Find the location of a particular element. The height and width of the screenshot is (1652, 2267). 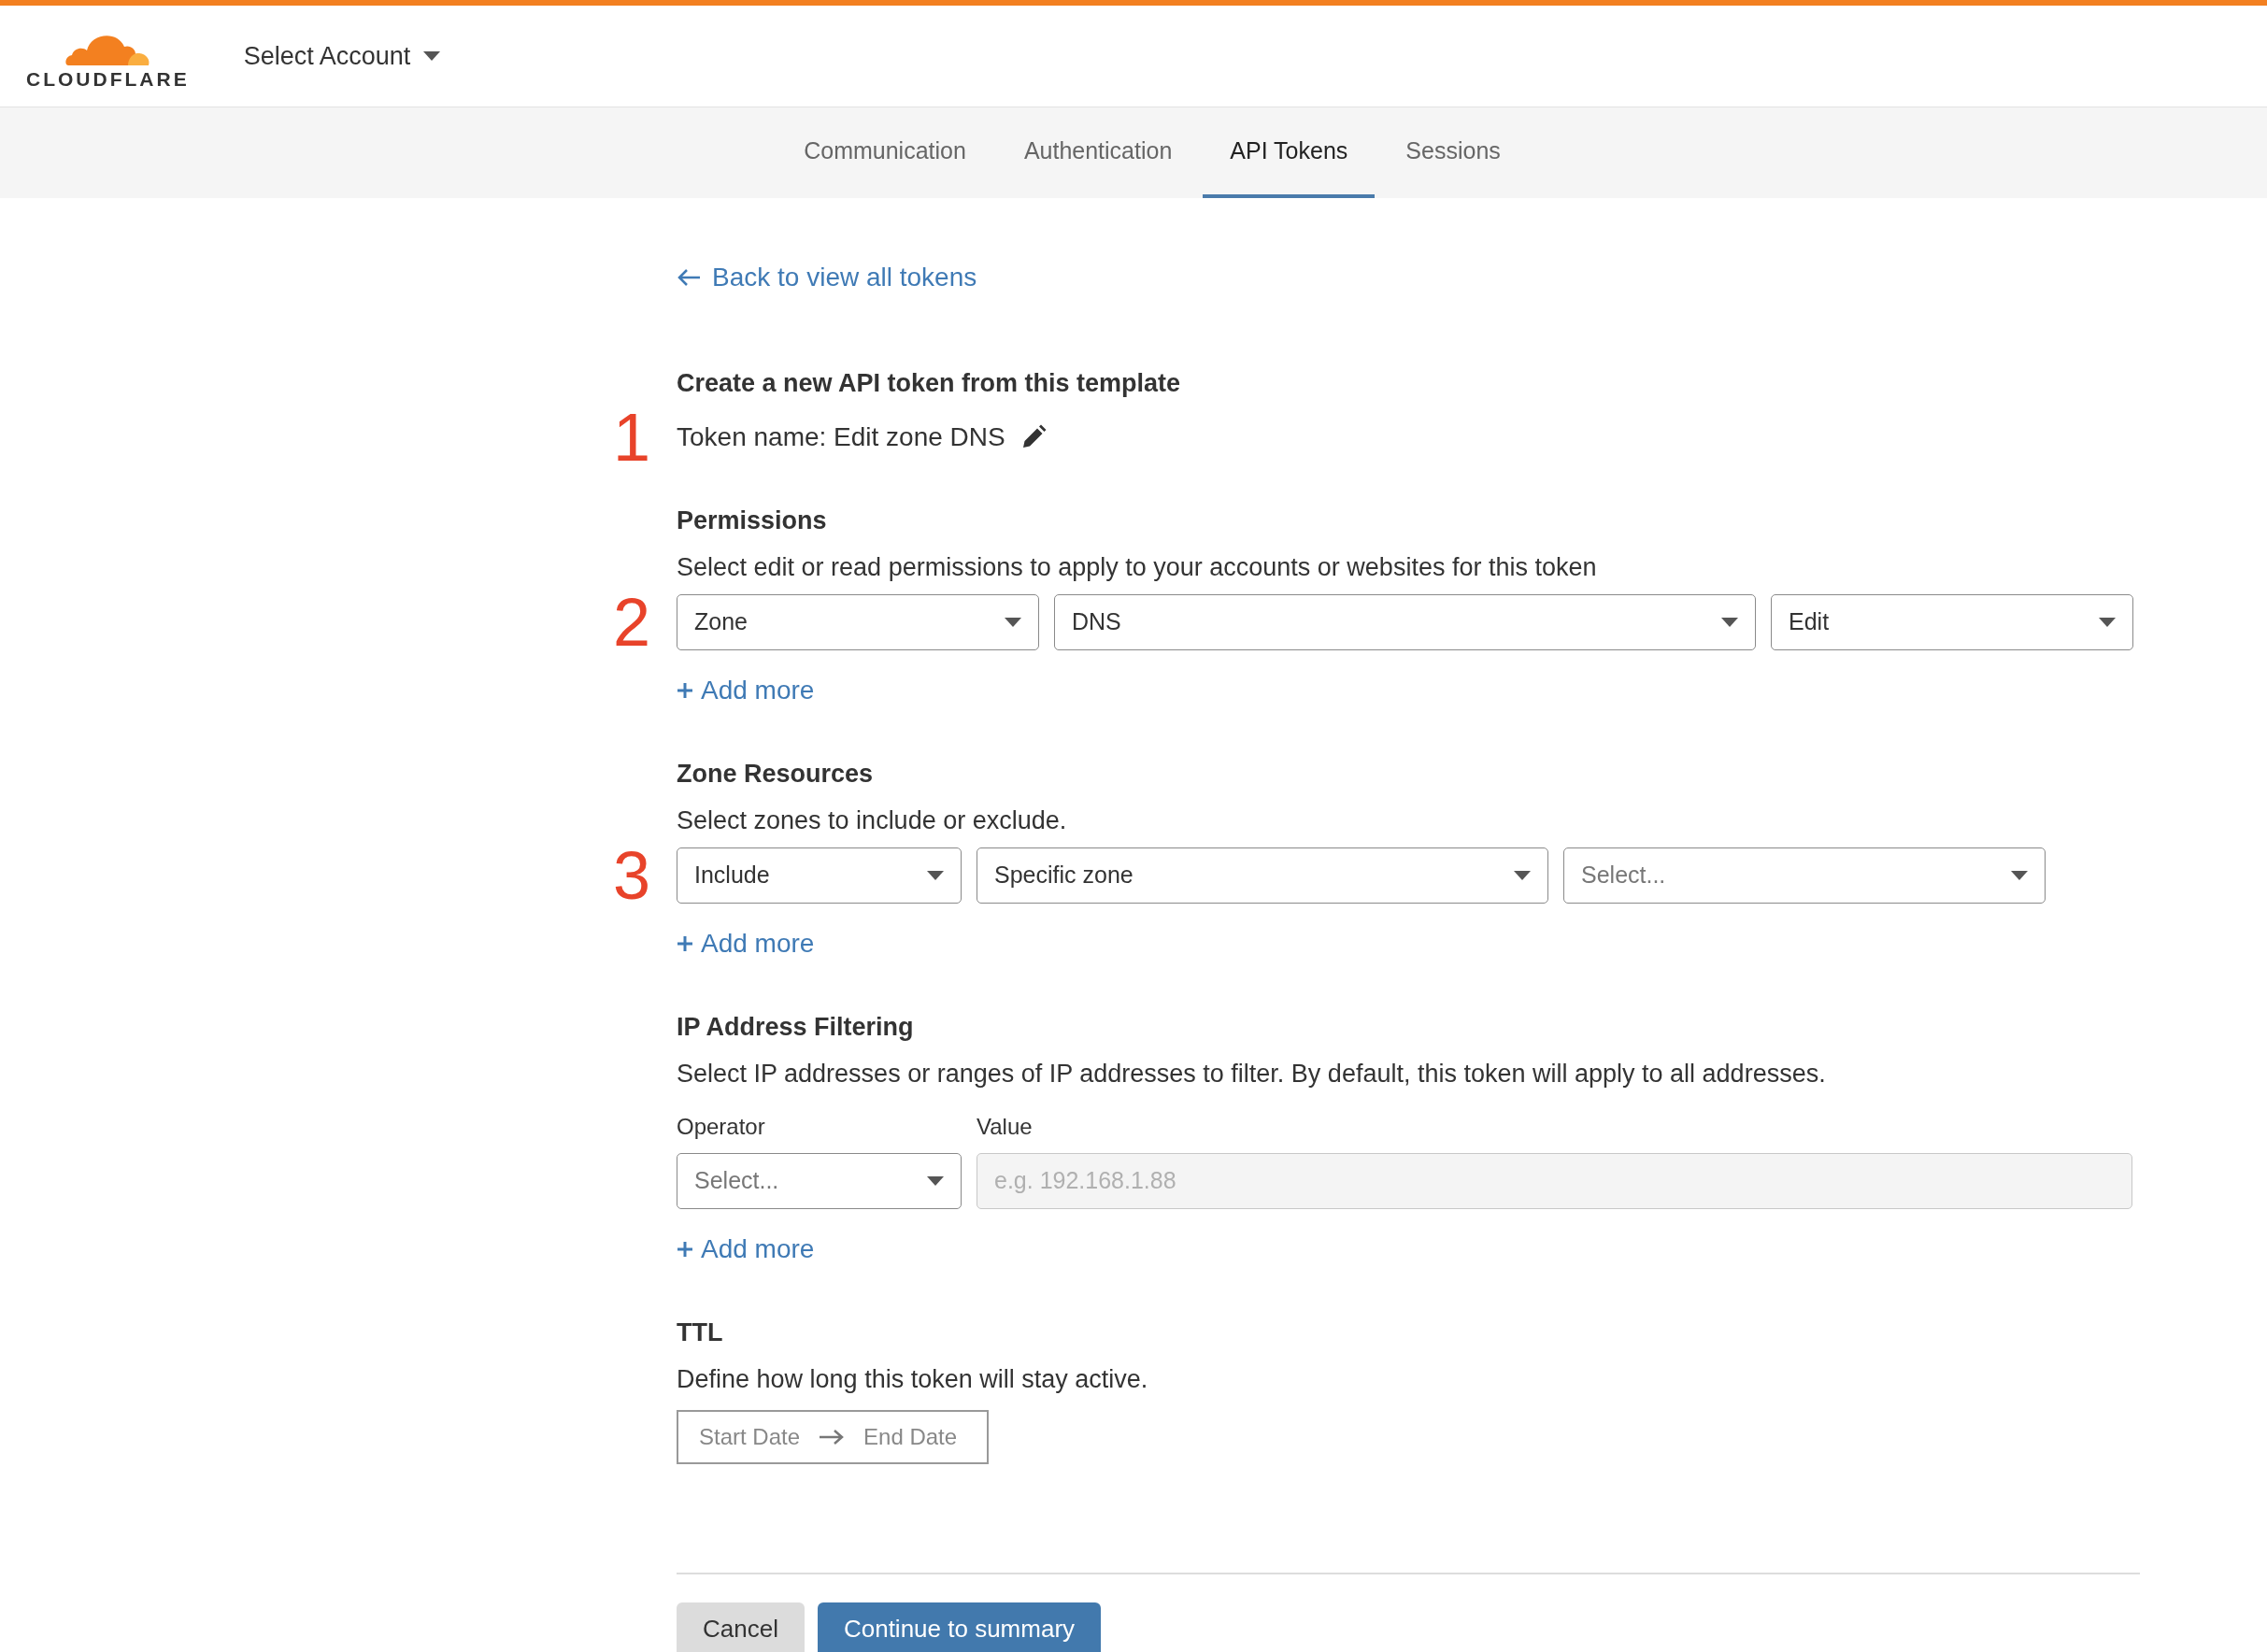

arrow-right-icon is located at coordinates (833, 1437).